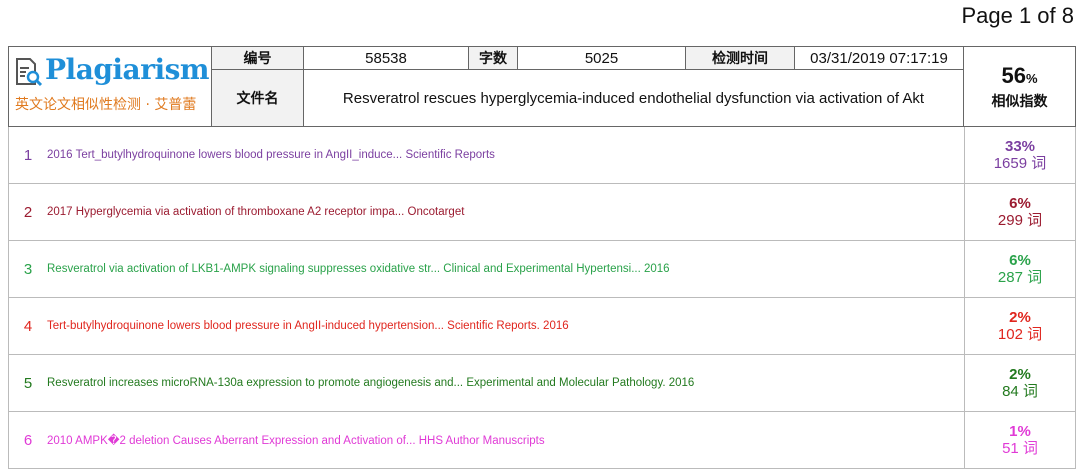  I want to click on source-index: 6, so click(28, 440).